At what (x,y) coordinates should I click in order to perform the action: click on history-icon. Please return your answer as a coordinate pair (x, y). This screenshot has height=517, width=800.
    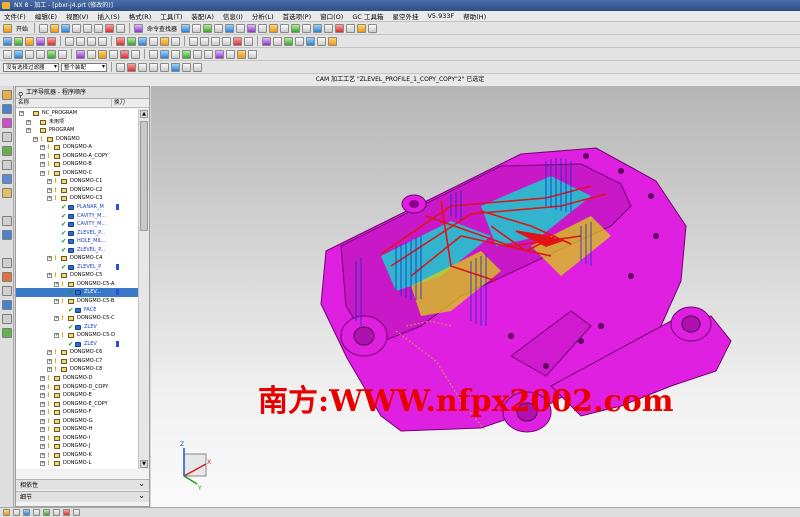
    Looking at the image, I should click on (7, 179).